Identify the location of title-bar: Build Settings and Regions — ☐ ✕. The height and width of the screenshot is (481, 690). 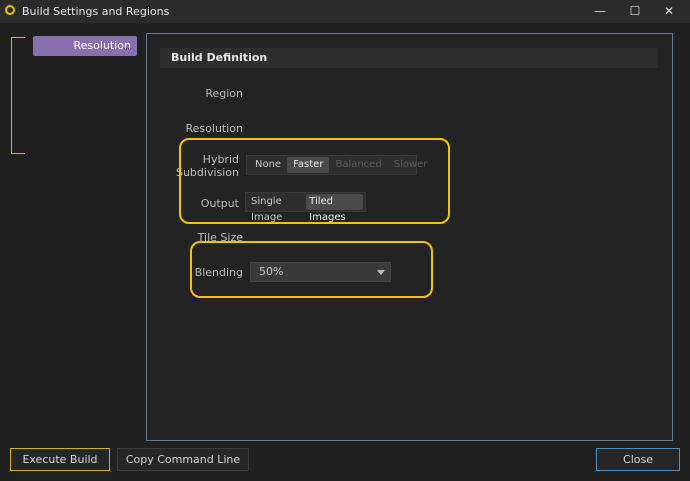
(345, 11).